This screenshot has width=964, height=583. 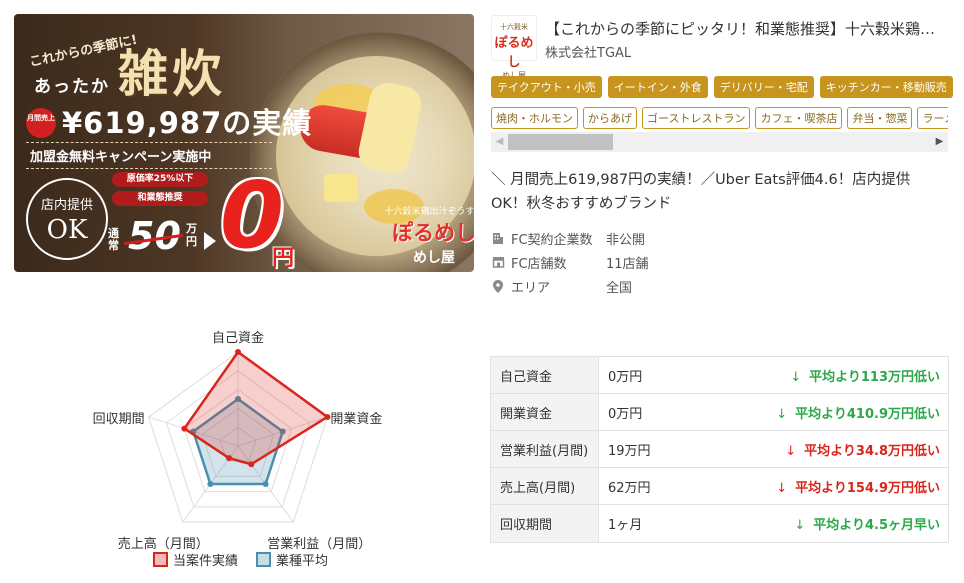 What do you see at coordinates (191, 235) in the screenshot?
I see `old-price-unit: 万円` at bounding box center [191, 235].